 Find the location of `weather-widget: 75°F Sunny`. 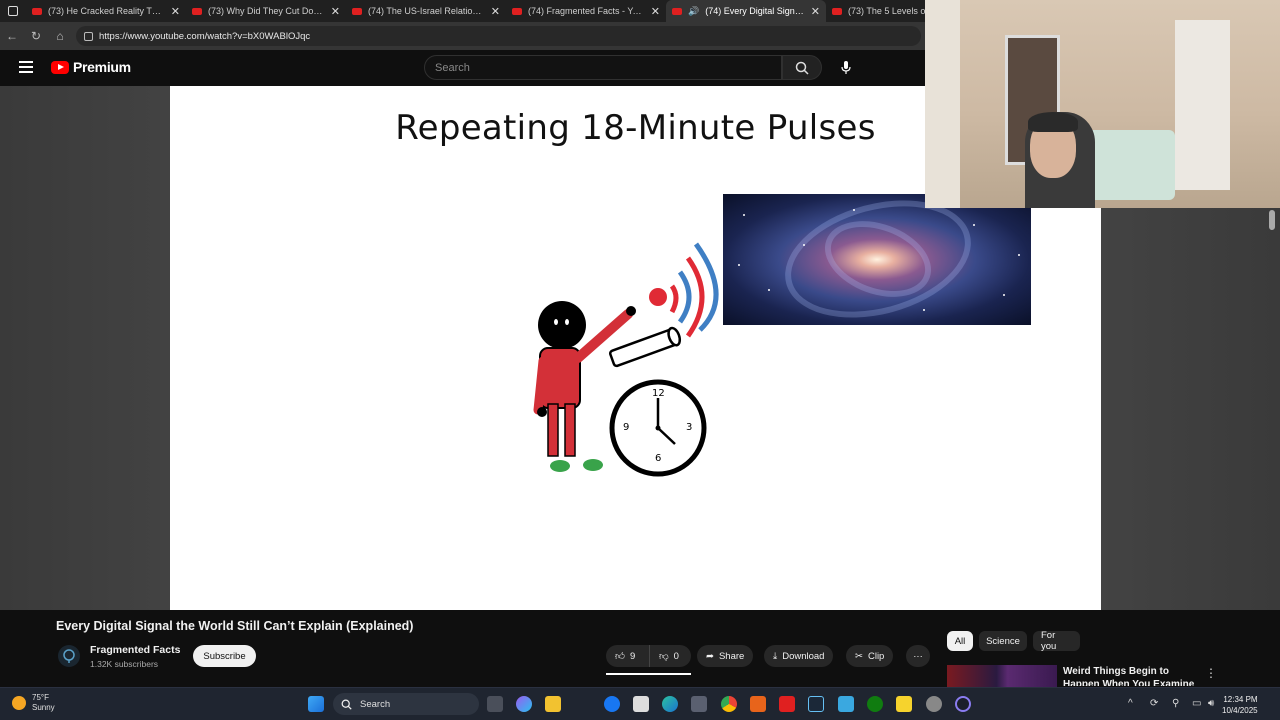

weather-widget: 75°F Sunny is located at coordinates (33, 703).